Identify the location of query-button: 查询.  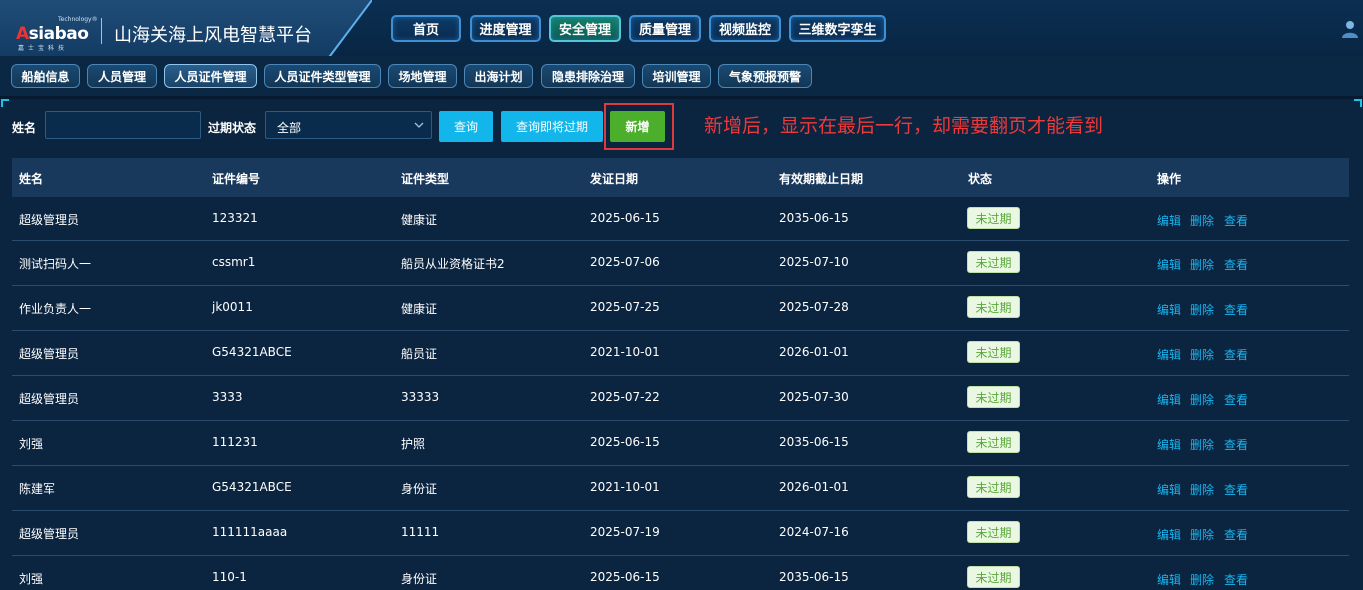
(466, 126).